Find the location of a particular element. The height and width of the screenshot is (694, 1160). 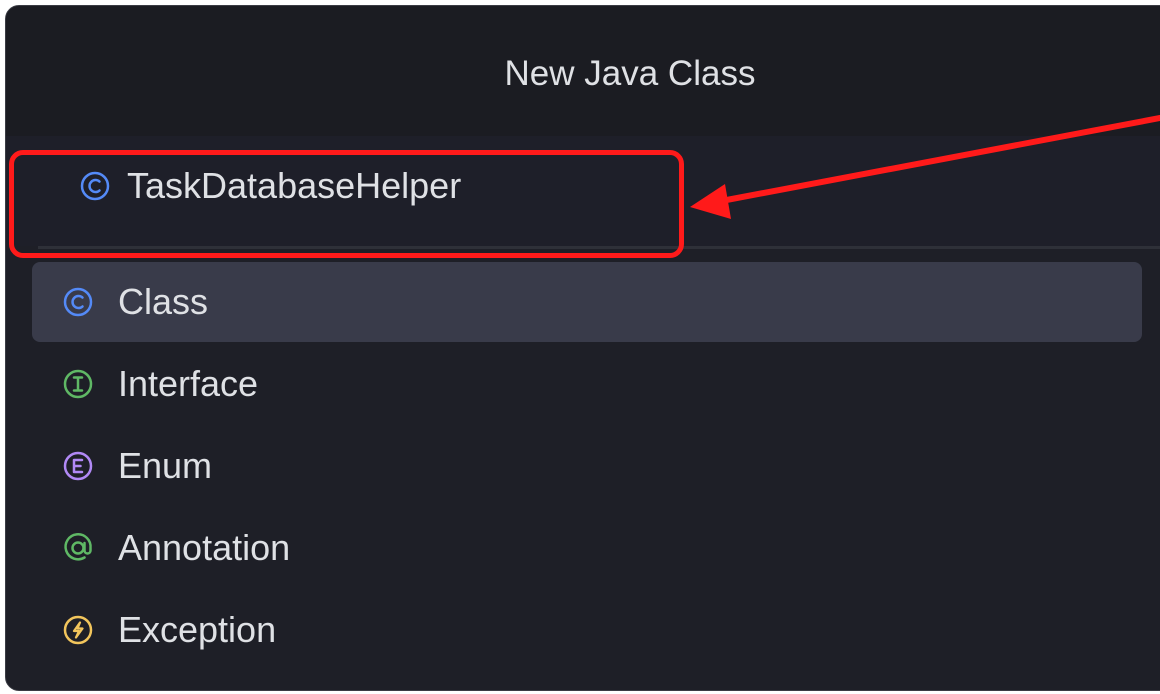

exception-icon is located at coordinates (78, 630).